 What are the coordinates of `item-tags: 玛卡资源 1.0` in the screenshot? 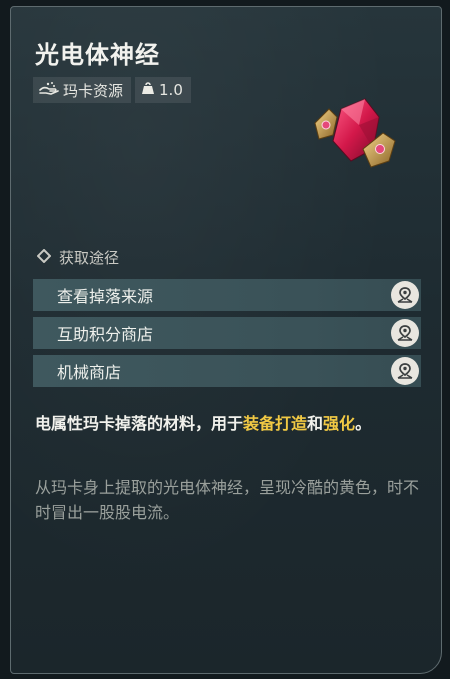 It's located at (112, 90).